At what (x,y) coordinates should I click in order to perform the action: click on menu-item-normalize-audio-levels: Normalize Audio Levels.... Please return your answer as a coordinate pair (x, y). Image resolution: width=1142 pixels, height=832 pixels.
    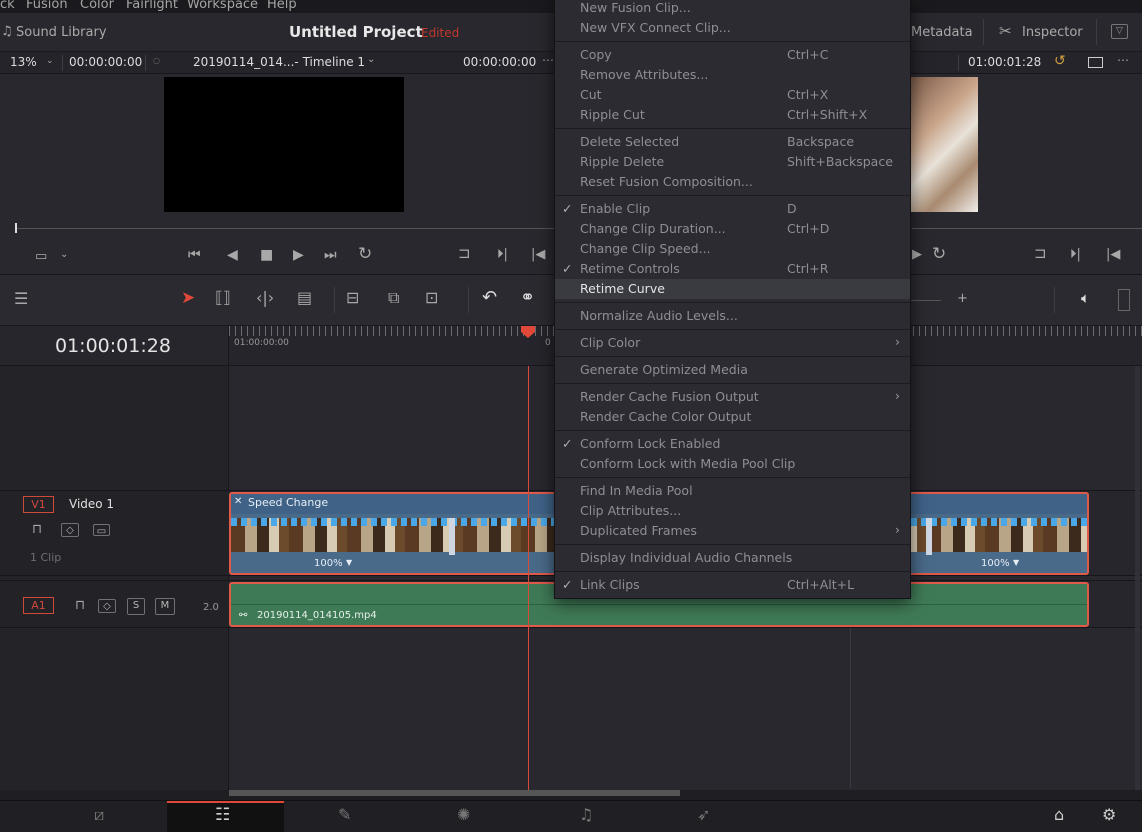
    Looking at the image, I should click on (732, 316).